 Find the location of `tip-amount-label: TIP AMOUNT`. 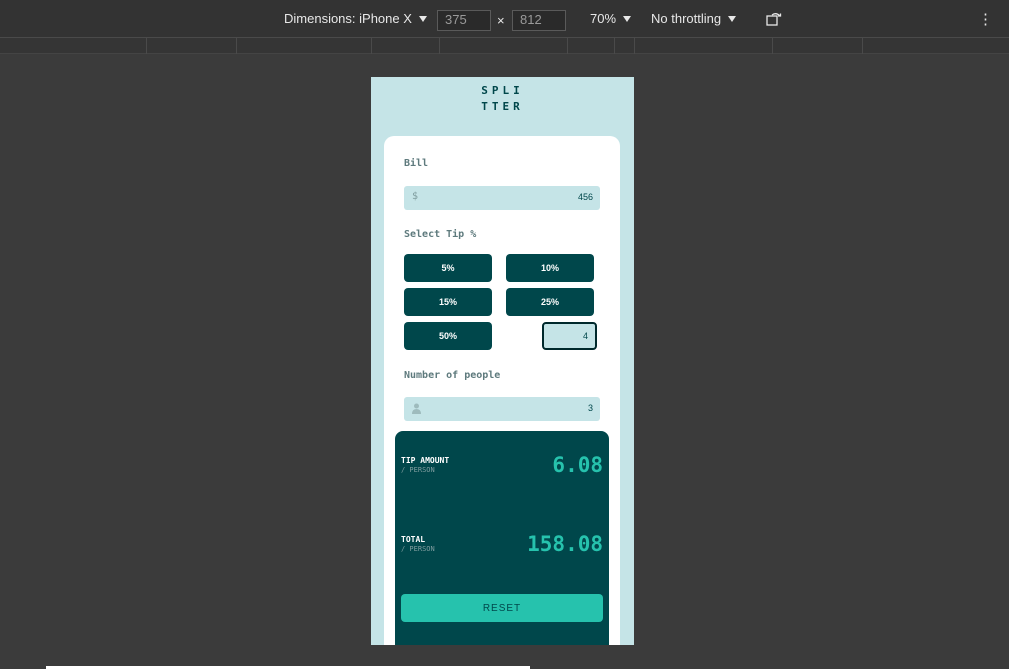

tip-amount-label: TIP AMOUNT is located at coordinates (425, 460).